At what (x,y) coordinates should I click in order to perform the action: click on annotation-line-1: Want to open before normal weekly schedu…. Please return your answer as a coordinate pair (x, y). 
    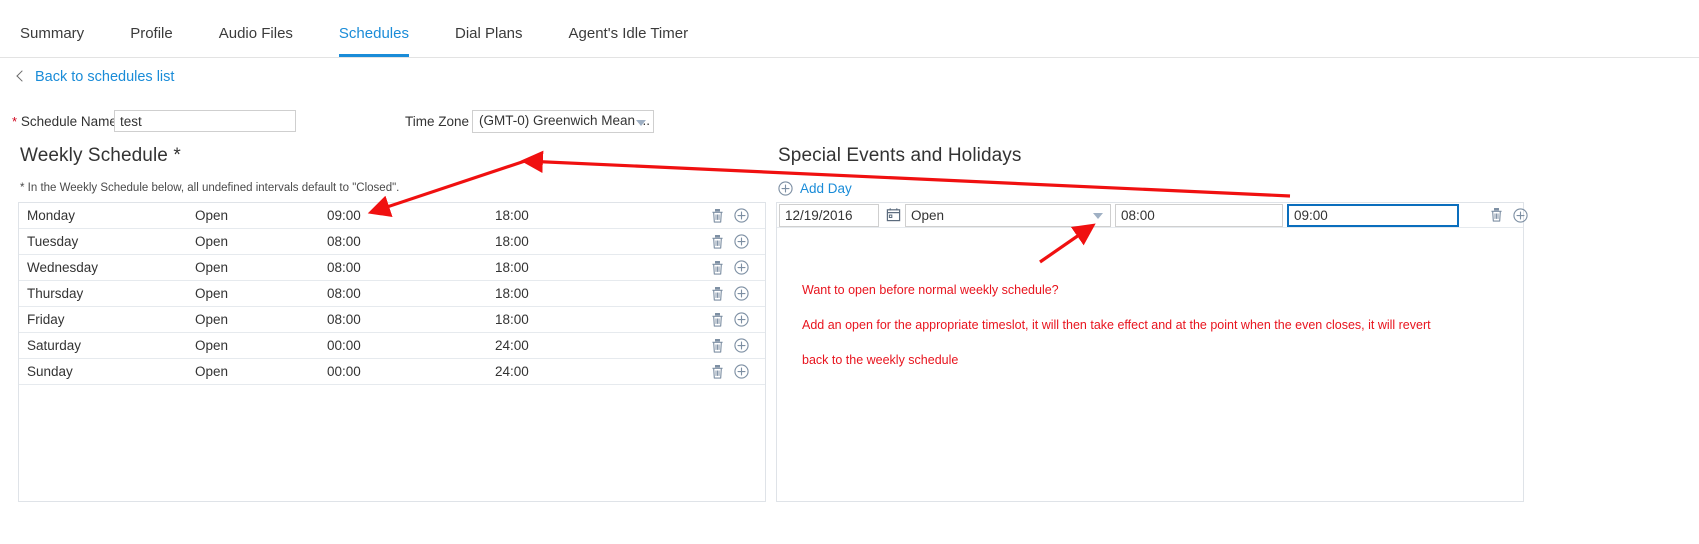
    Looking at the image, I should click on (930, 289).